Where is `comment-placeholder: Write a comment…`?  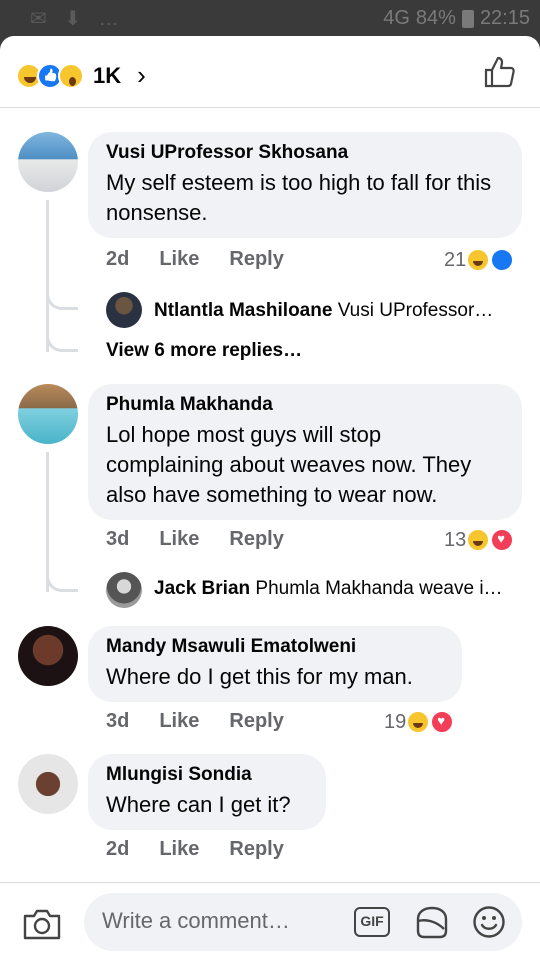
comment-placeholder: Write a comment… is located at coordinates (196, 920).